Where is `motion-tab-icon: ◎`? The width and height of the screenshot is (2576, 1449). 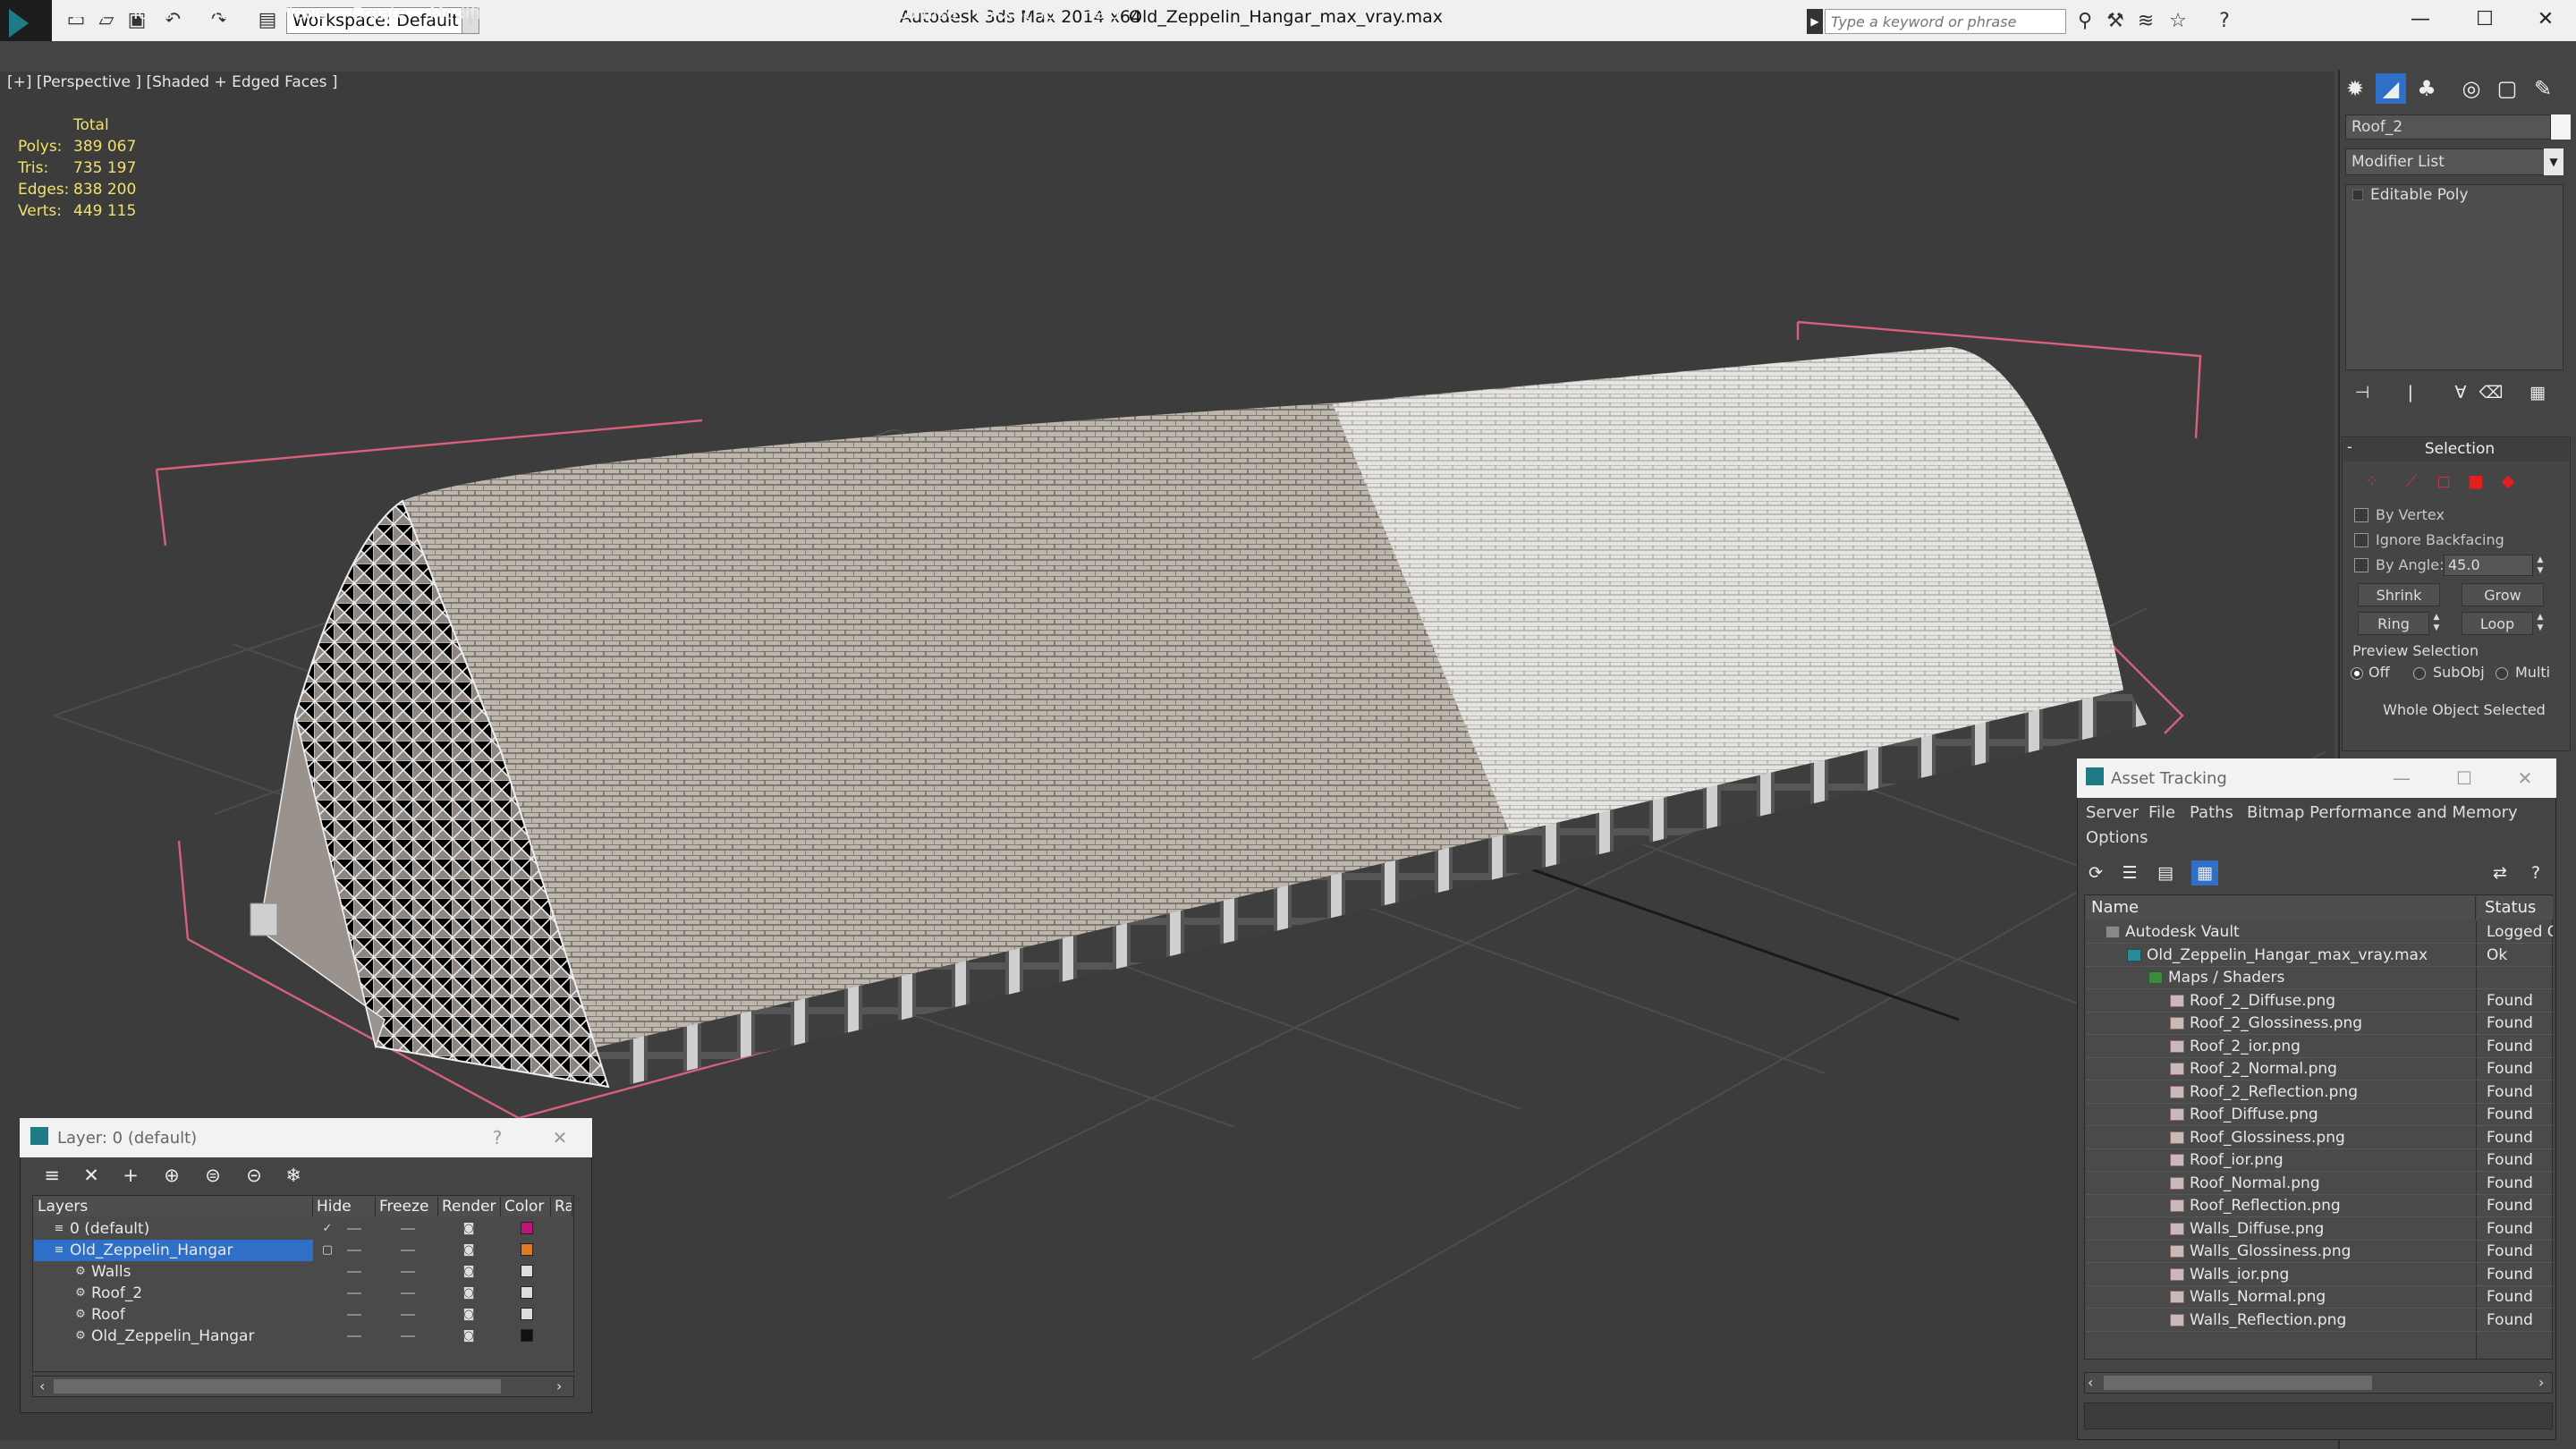 motion-tab-icon: ◎ is located at coordinates (2471, 88).